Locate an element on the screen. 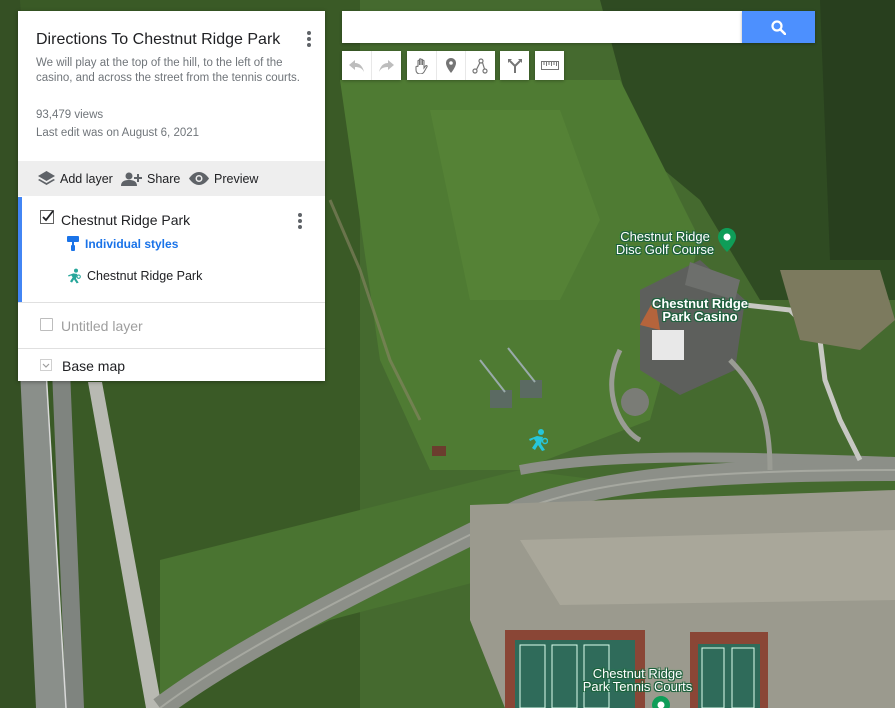 The height and width of the screenshot is (708, 895). add-marker-button is located at coordinates (450, 65).